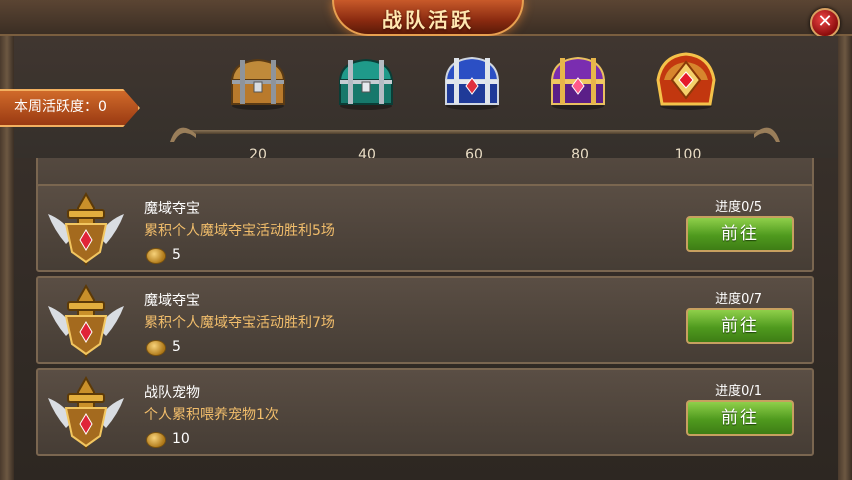 Image resolution: width=852 pixels, height=480 pixels. What do you see at coordinates (60, 107) in the screenshot?
I see `weekly-activity-label: 本周活跃度：0` at bounding box center [60, 107].